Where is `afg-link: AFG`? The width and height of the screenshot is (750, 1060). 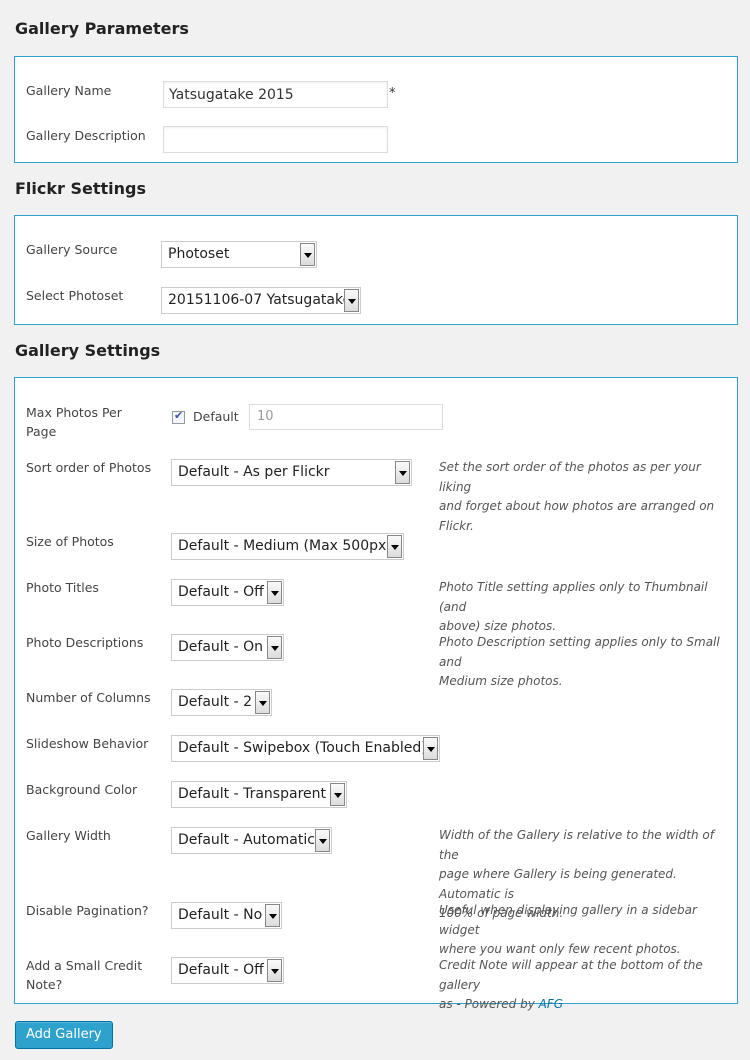 afg-link: AFG is located at coordinates (551, 1004).